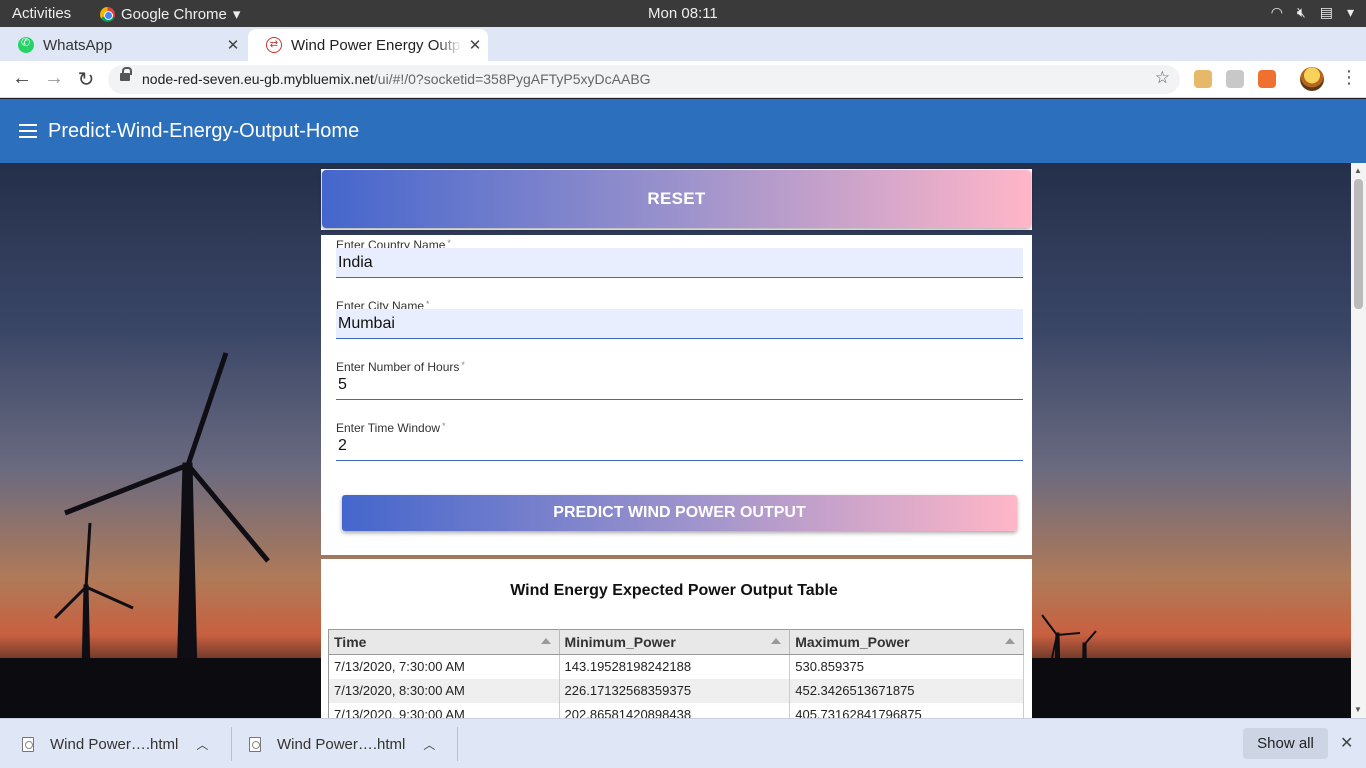 The width and height of the screenshot is (1366, 768). Describe the element at coordinates (126, 74) in the screenshot. I see `lock-icon` at that location.